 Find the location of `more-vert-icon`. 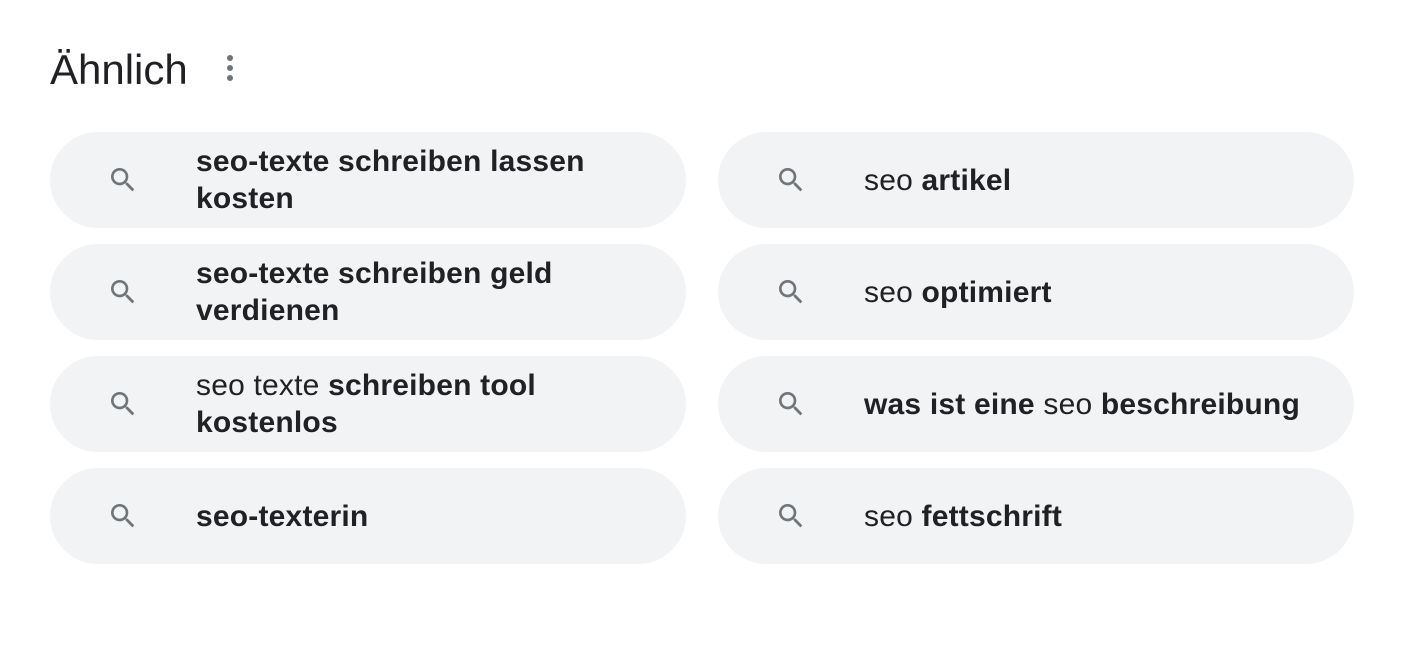

more-vert-icon is located at coordinates (230, 70).